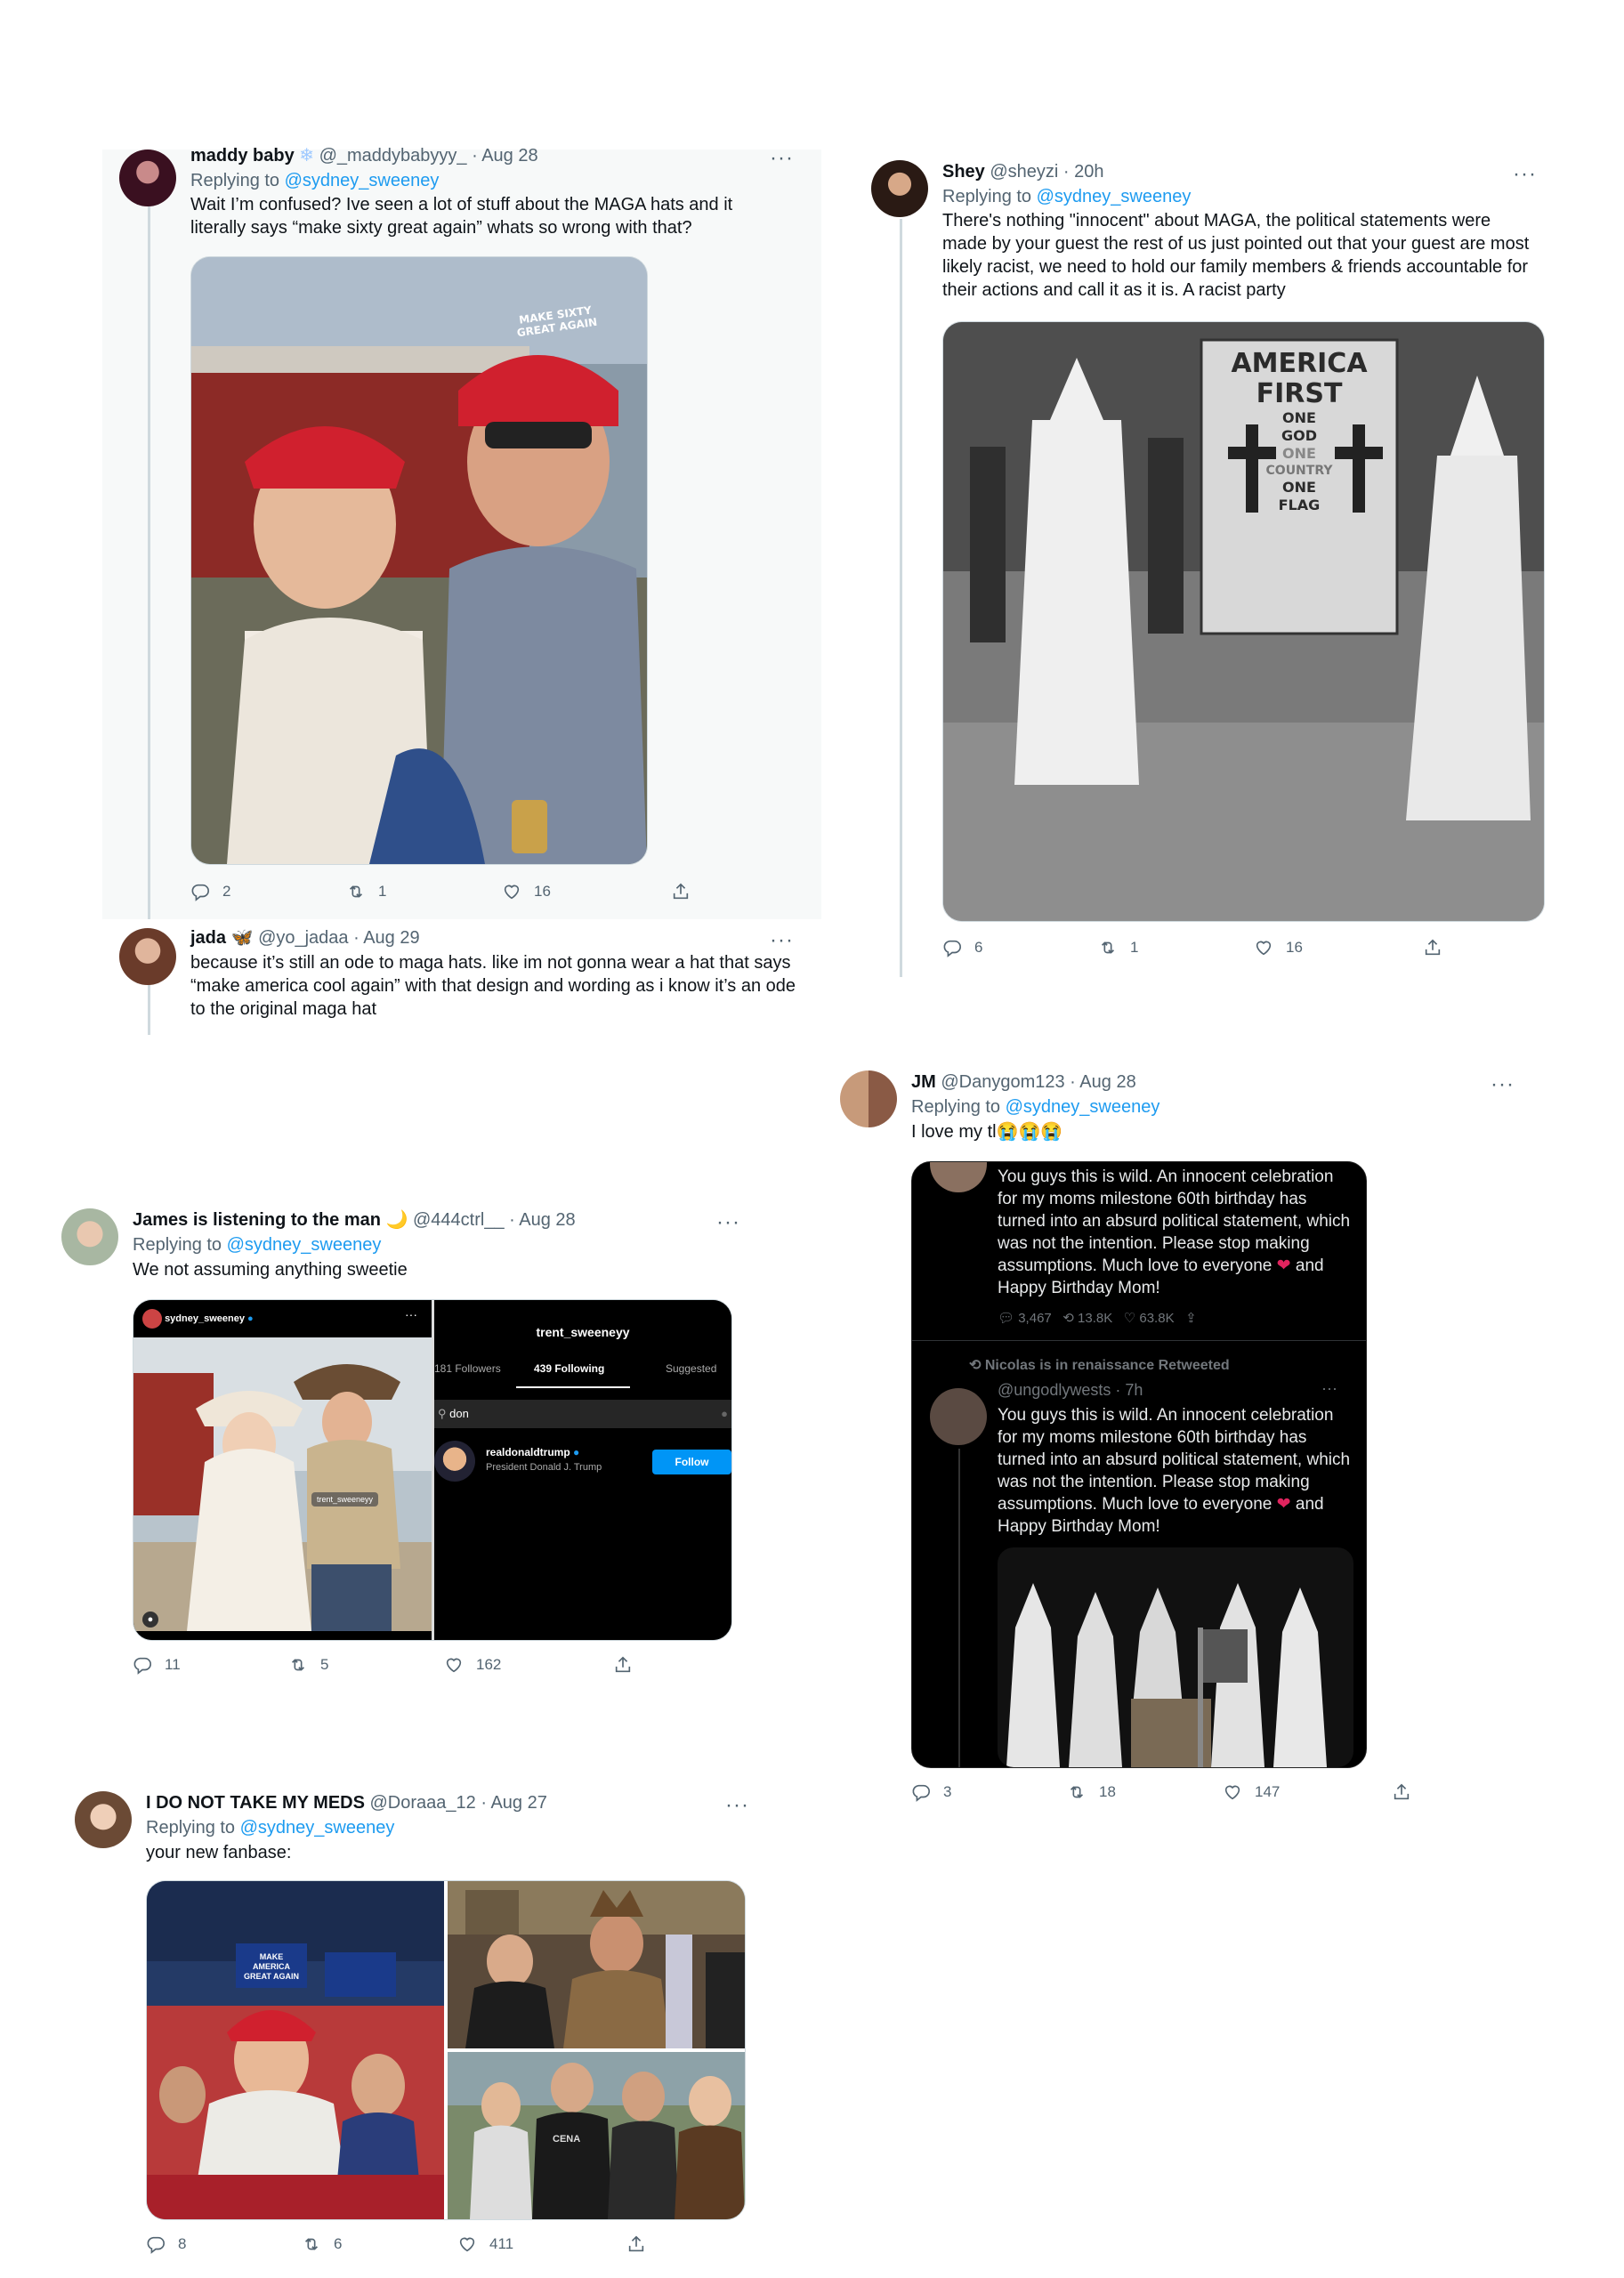 The width and height of the screenshot is (1624, 2278). I want to click on handle-and-date: @_maddybabyyy_ · Aug 28, so click(428, 156).